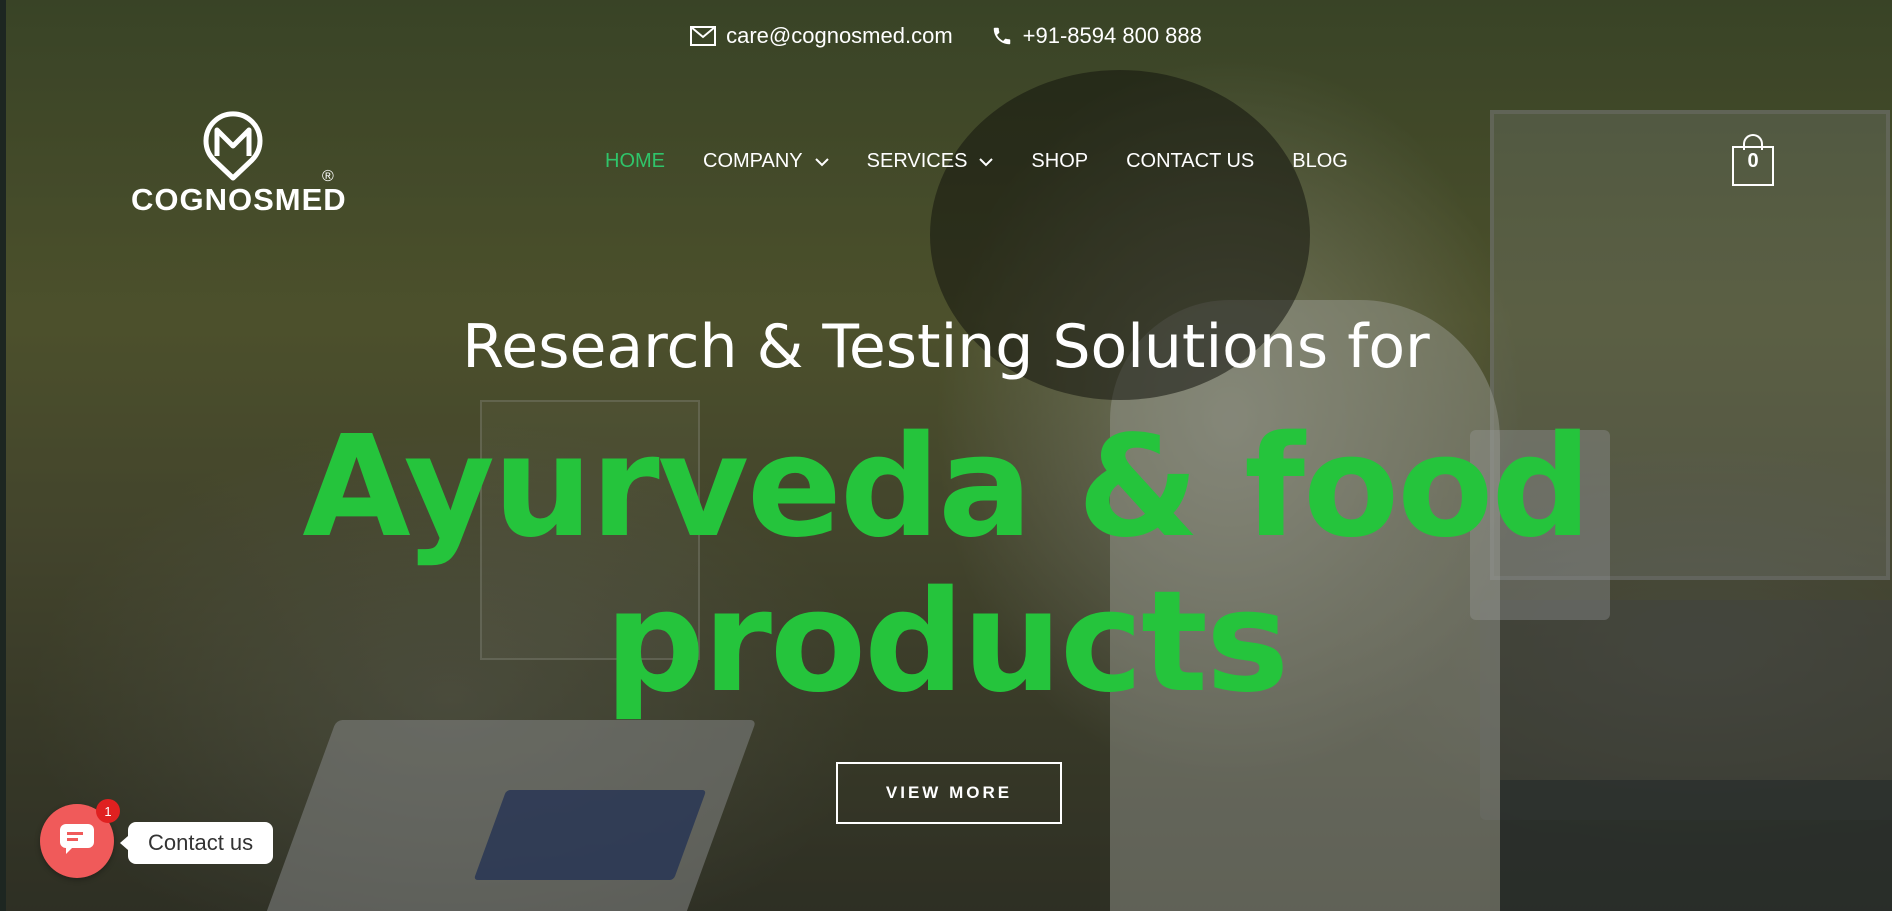 The height and width of the screenshot is (911, 1892). I want to click on nav-item-company: COMPANY, so click(766, 161).